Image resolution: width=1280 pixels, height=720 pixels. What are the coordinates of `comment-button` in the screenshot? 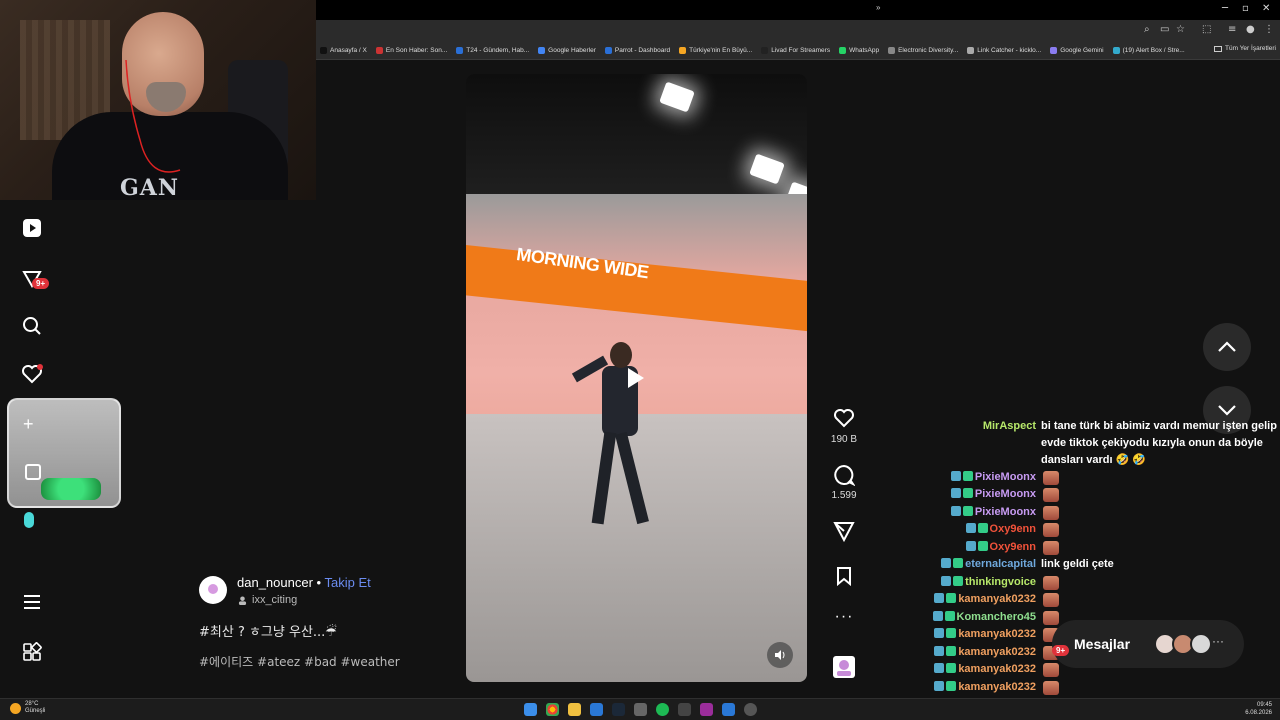 It's located at (844, 477).